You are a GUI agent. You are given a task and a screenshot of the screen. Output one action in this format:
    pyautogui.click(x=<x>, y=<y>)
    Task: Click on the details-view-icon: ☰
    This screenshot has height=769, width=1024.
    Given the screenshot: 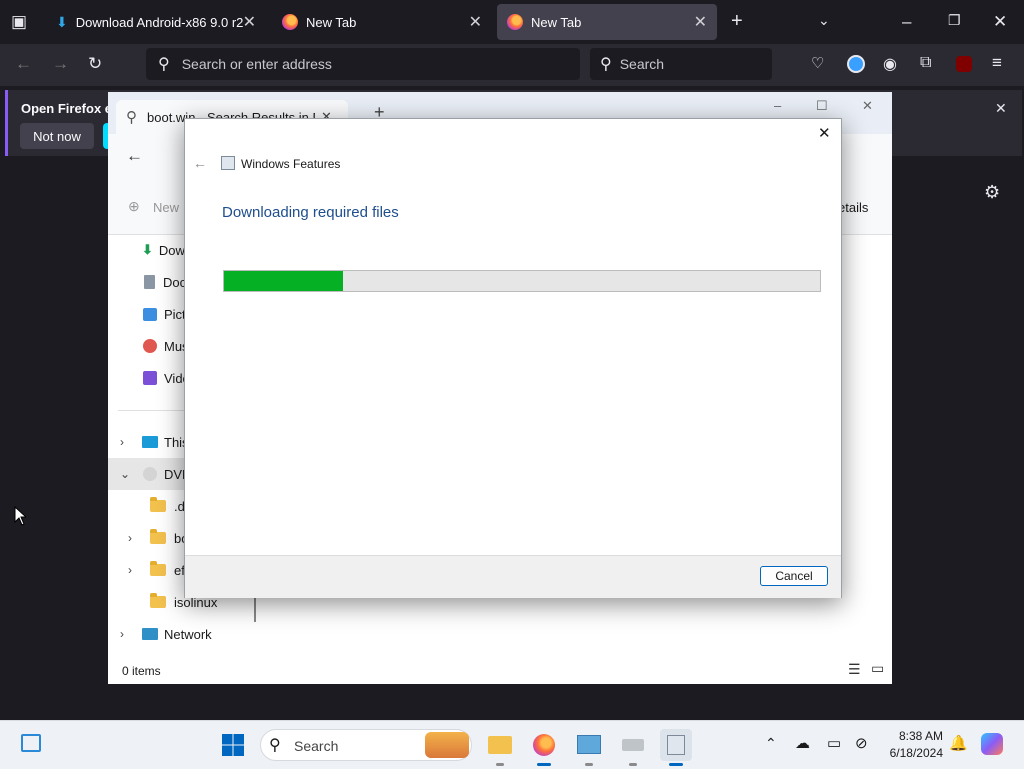 What is the action you would take?
    pyautogui.click(x=854, y=669)
    